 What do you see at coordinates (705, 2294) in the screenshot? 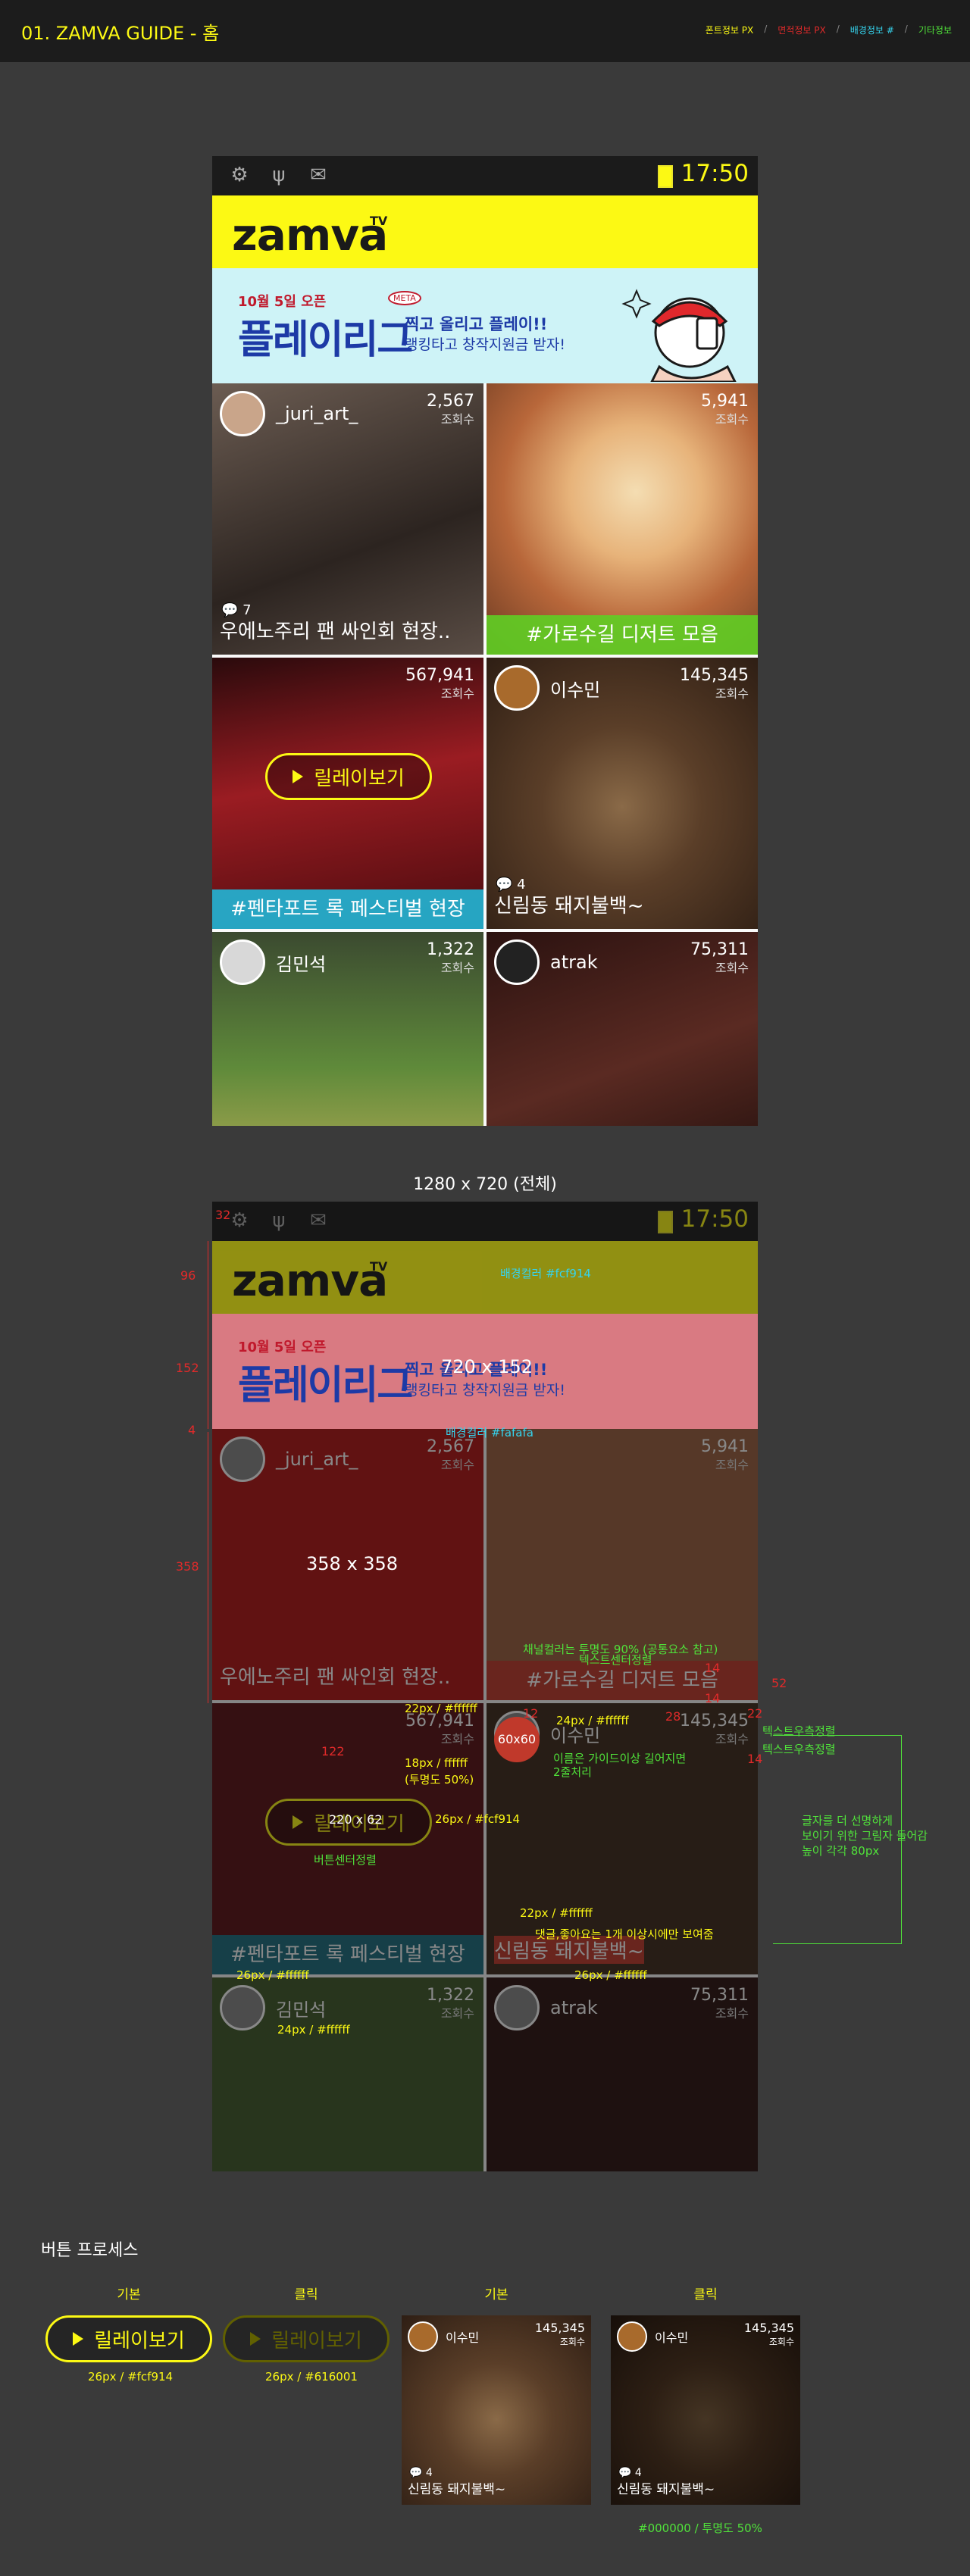
I see `label-thumb-click: 클릭` at bounding box center [705, 2294].